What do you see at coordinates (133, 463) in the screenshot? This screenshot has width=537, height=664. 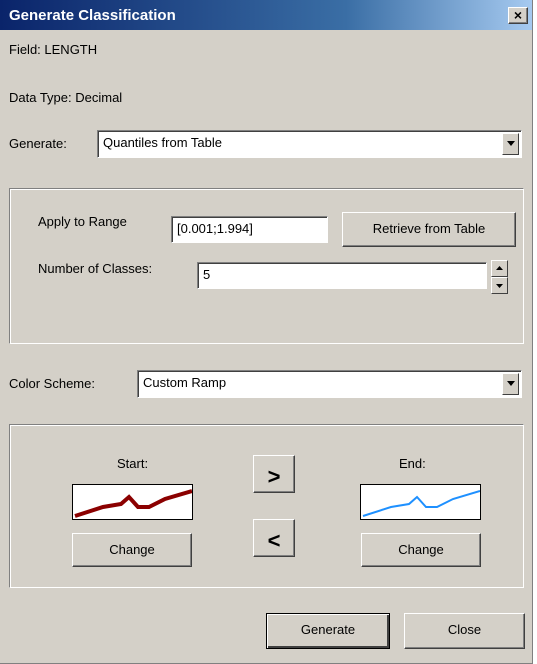 I see `start-label: Start:` at bounding box center [133, 463].